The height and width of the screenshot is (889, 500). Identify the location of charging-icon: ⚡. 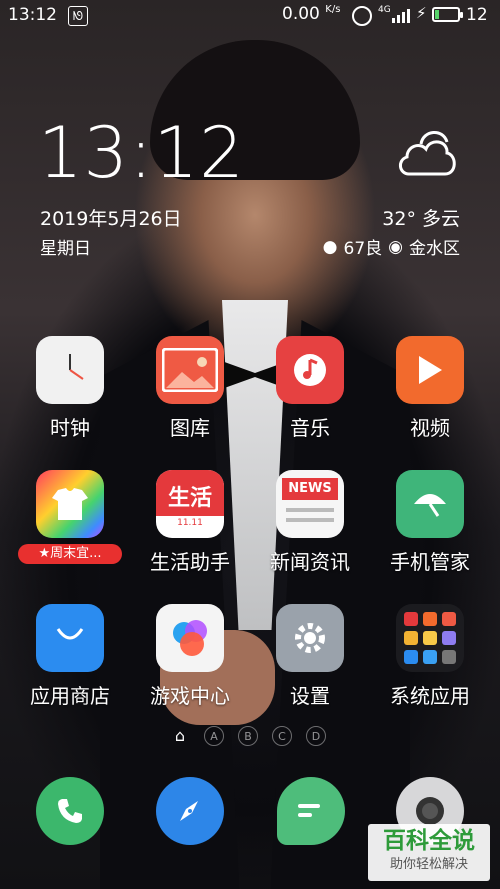
(421, 13).